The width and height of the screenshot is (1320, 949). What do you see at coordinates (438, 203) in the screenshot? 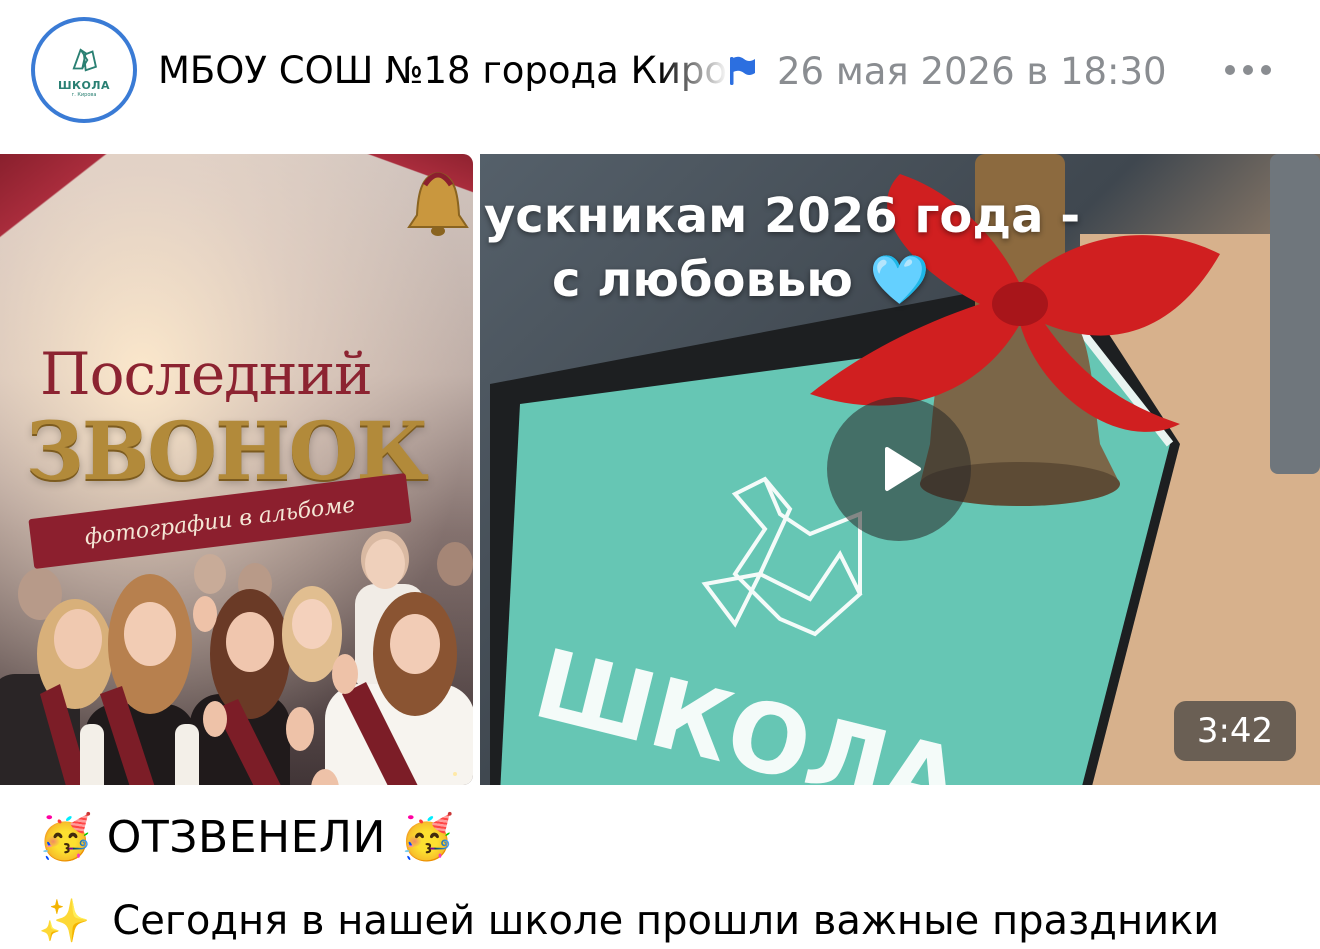
I see `bell-icon` at bounding box center [438, 203].